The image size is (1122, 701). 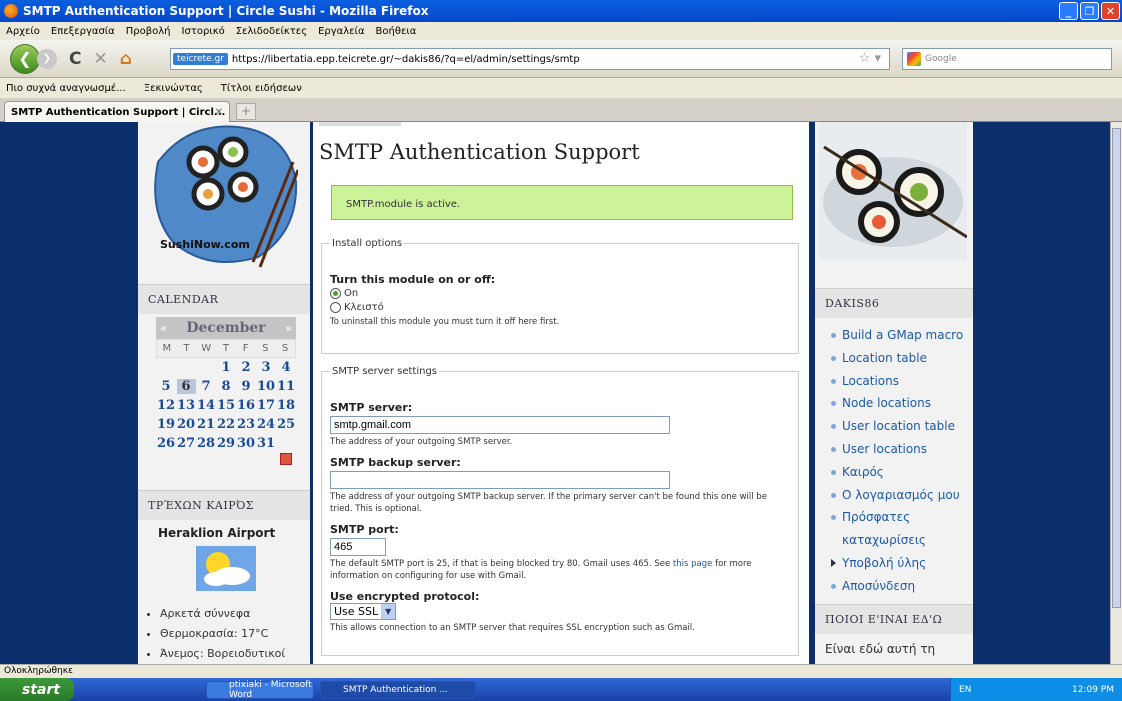 I want to click on status-bar: Ολοκληρώθηκε, so click(x=561, y=671).